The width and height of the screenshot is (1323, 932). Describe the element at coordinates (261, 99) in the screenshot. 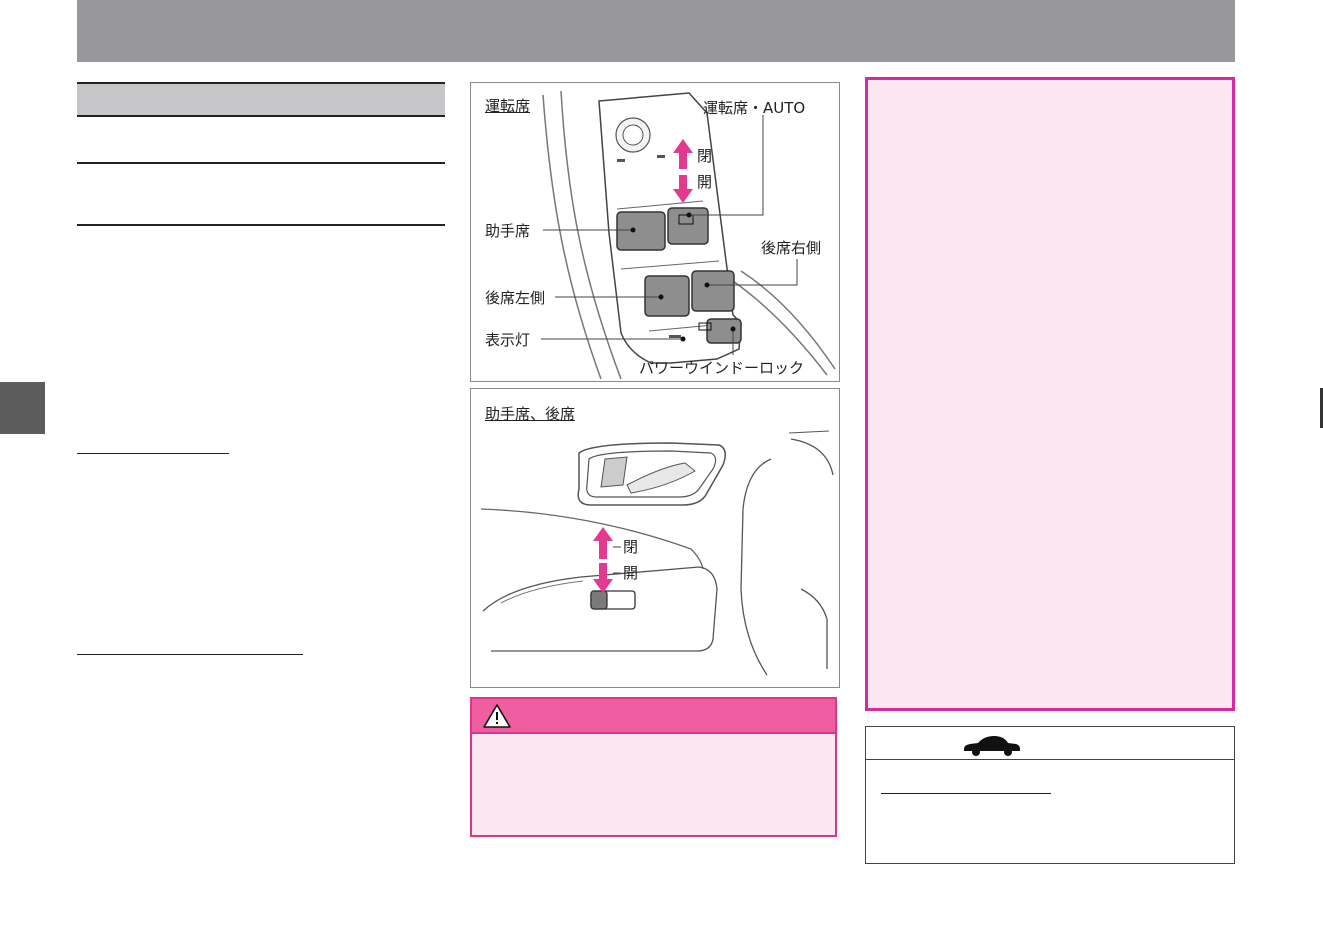

I see `section-heading-band` at that location.